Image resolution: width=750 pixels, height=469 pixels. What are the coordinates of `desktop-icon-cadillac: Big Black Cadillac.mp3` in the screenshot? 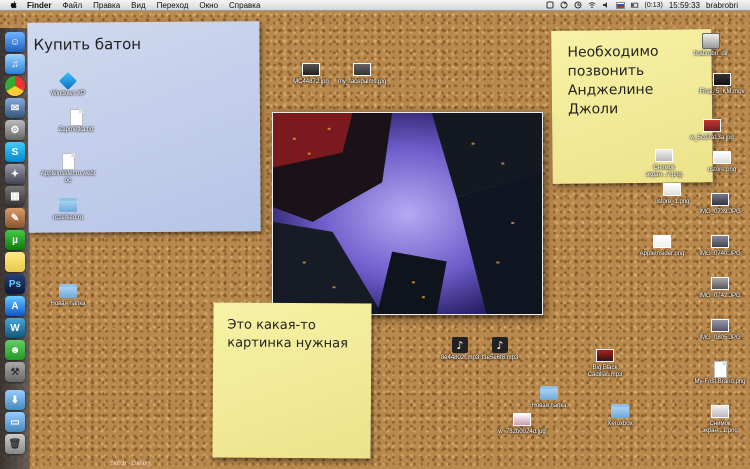 It's located at (605, 362).